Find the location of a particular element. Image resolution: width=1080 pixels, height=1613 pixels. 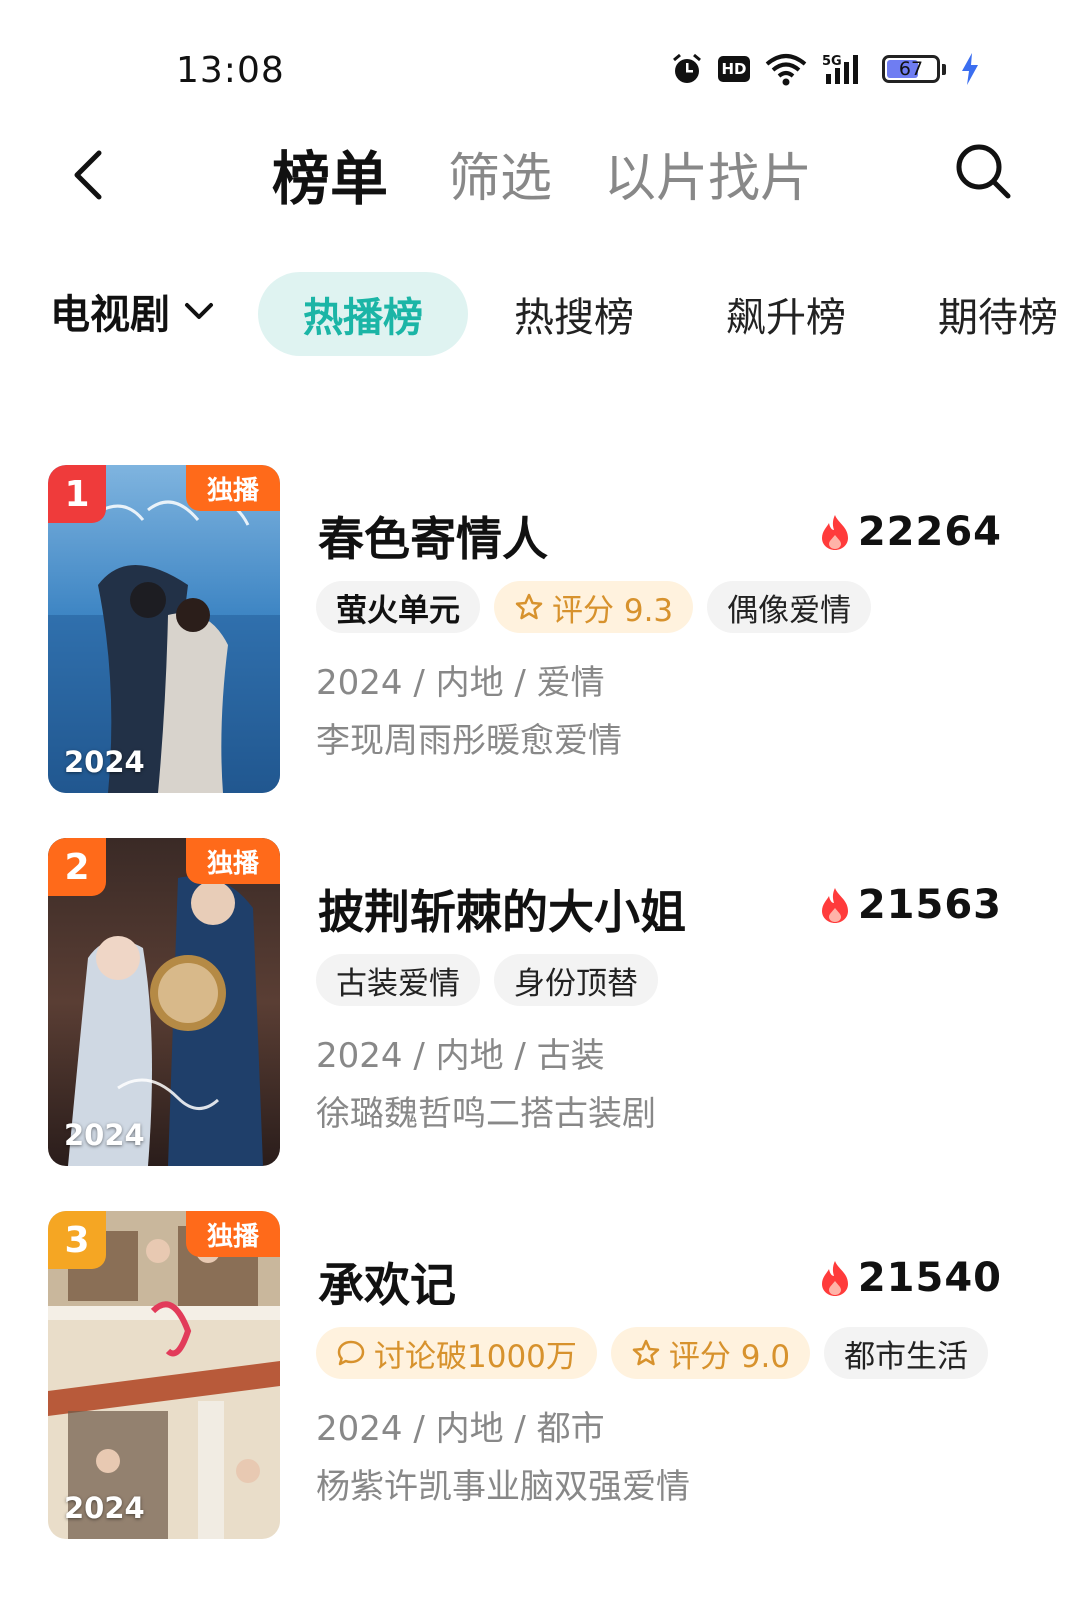

chevron-left-icon is located at coordinates (88, 175).